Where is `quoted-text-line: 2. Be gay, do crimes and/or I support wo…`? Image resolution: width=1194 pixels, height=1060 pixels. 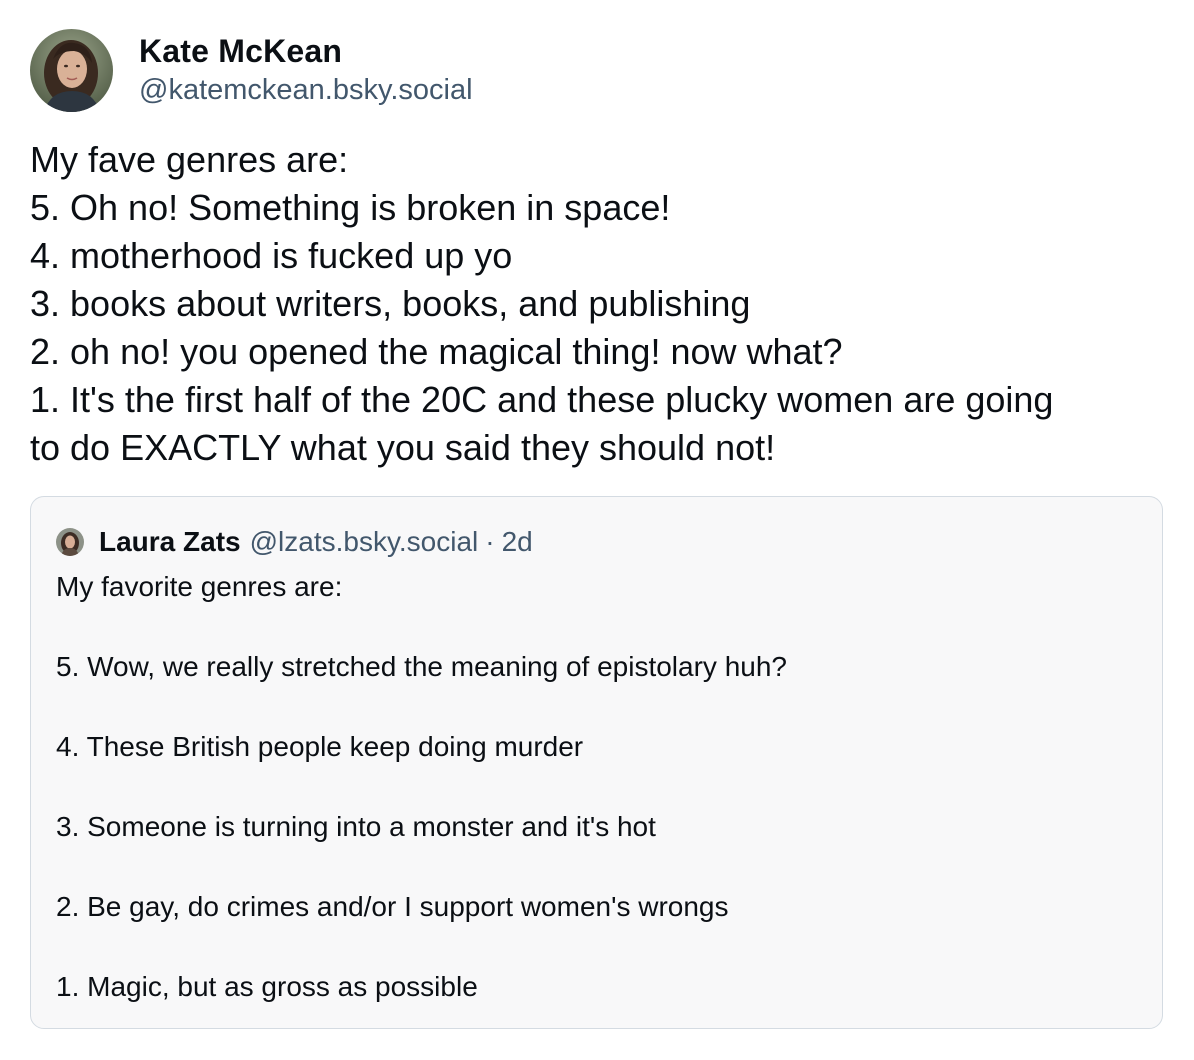 quoted-text-line: 2. Be gay, do crimes and/or I support wo… is located at coordinates (392, 906).